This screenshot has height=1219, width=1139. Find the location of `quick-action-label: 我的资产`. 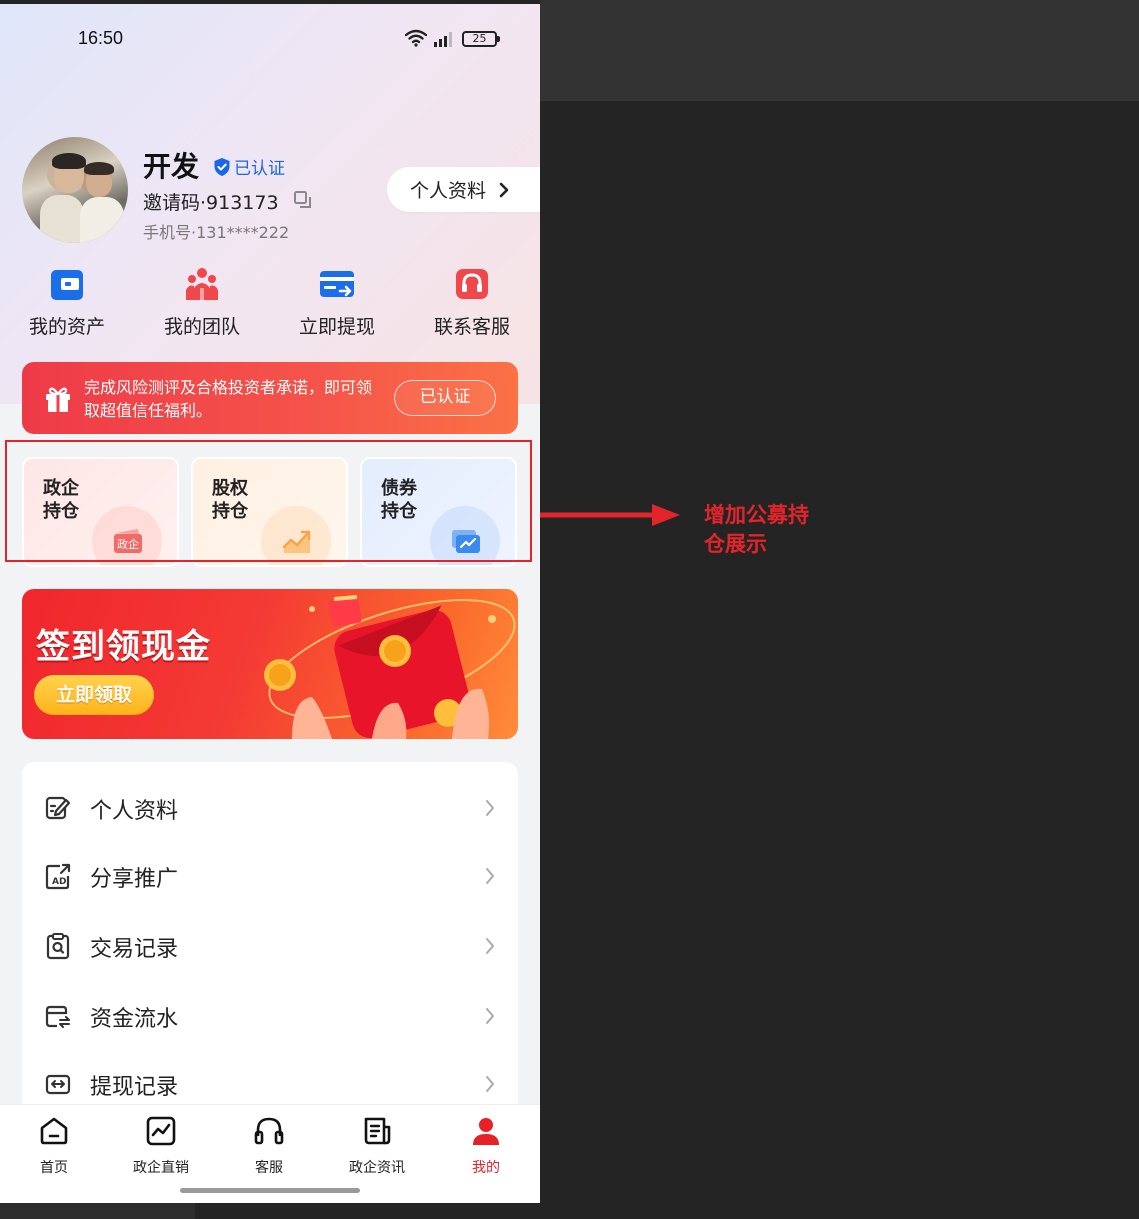

quick-action-label: 我的资产 is located at coordinates (66, 327).